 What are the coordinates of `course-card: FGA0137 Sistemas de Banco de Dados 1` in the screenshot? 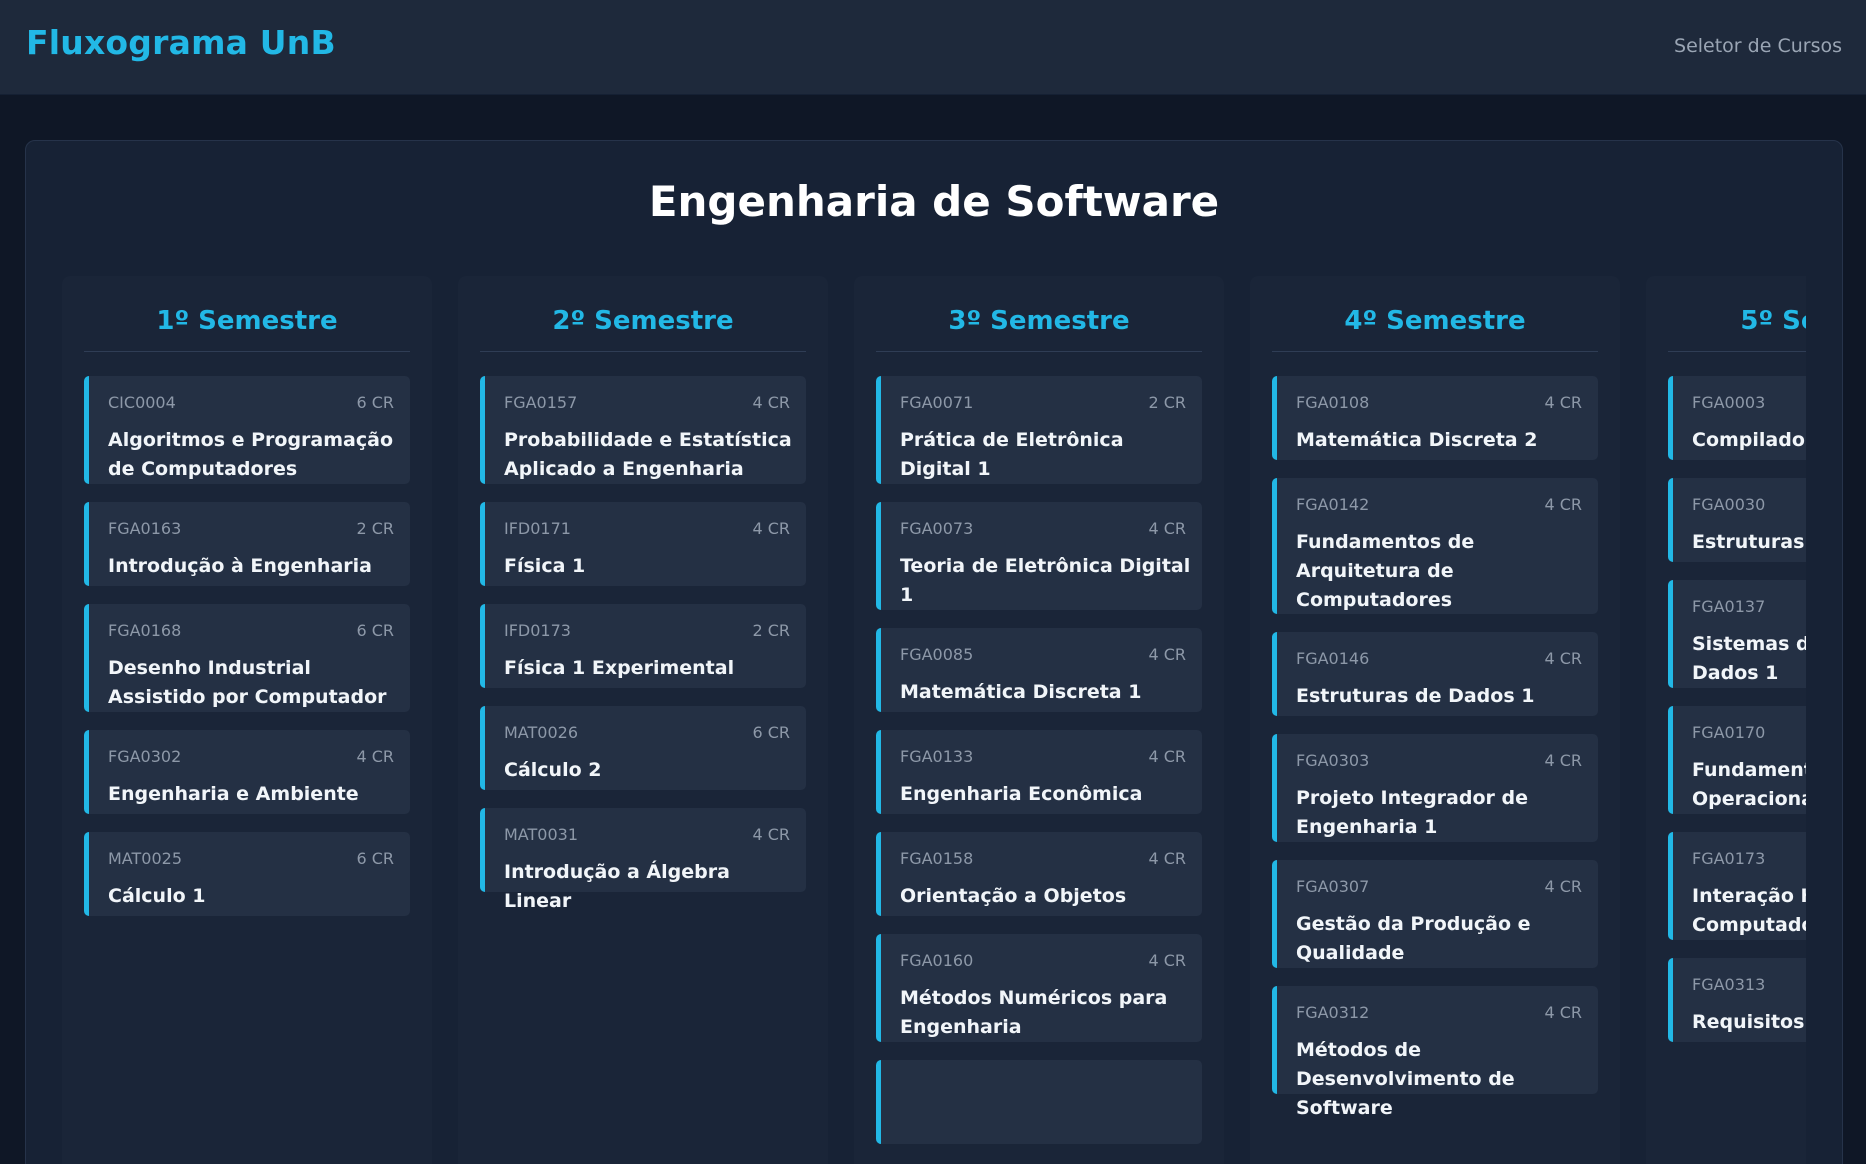 It's located at (1737, 634).